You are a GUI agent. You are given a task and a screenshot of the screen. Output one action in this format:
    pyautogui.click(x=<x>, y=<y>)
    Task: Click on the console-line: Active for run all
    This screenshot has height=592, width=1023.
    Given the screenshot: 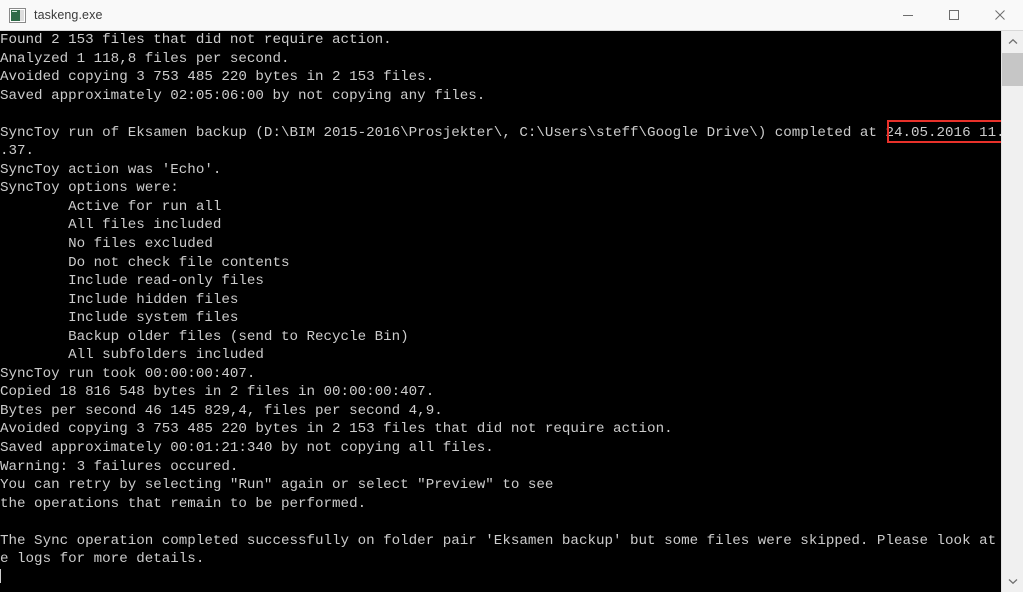 What is the action you would take?
    pyautogui.click(x=111, y=206)
    